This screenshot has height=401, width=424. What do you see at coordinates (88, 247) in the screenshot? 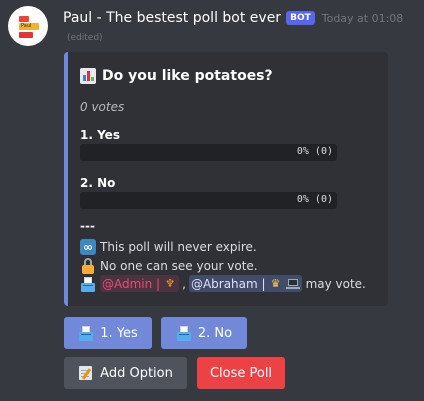
I see `infinity-icon: ∞` at bounding box center [88, 247].